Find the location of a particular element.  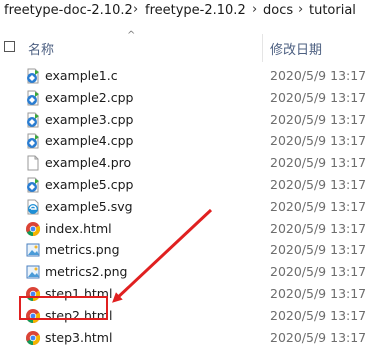

file-name: example2.cpp is located at coordinates (89, 97).